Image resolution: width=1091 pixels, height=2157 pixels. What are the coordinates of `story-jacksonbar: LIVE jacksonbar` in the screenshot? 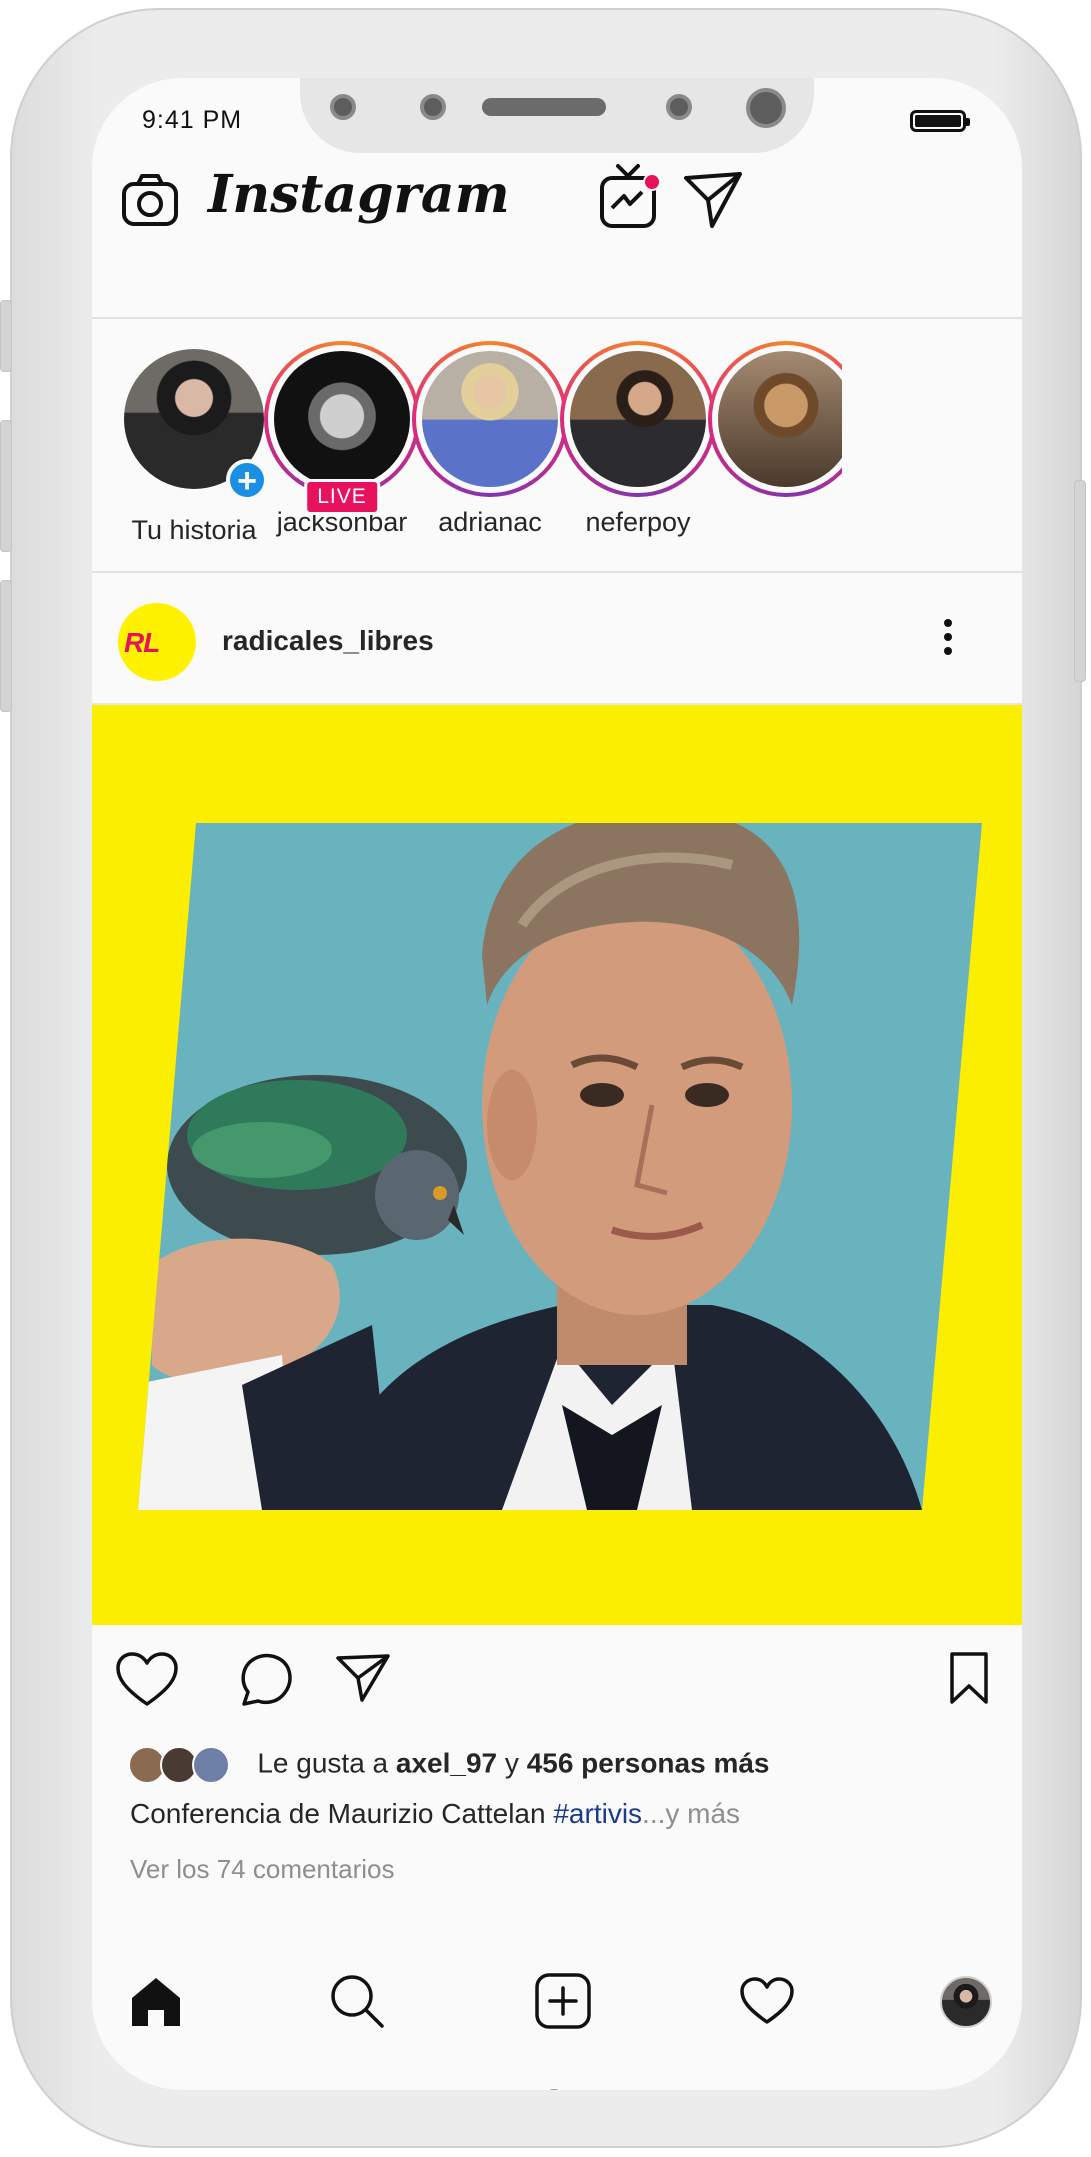 It's located at (342, 439).